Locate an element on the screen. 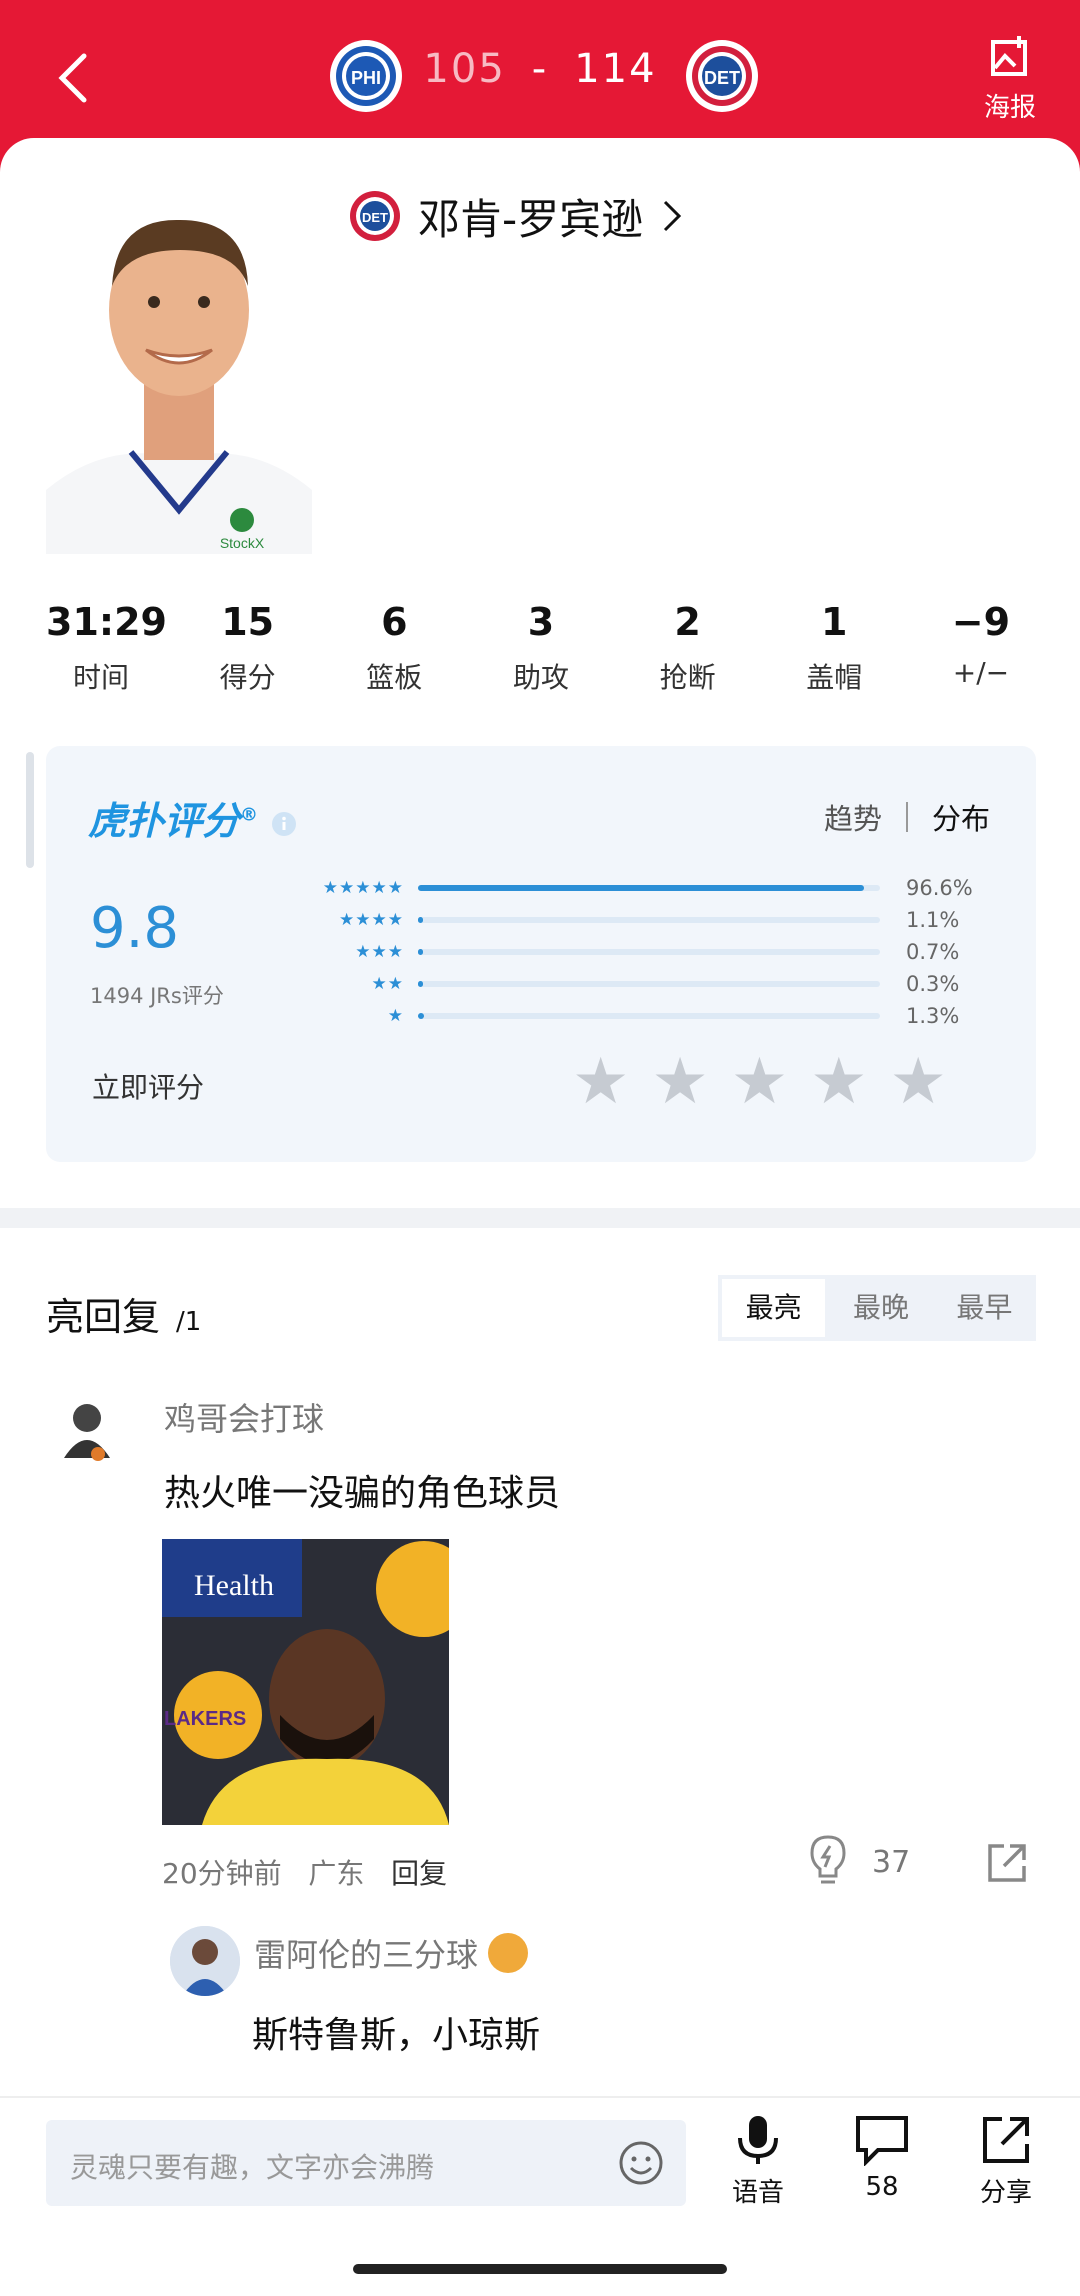  rating-tabs: 趋势 分布 is located at coordinates (907, 817).